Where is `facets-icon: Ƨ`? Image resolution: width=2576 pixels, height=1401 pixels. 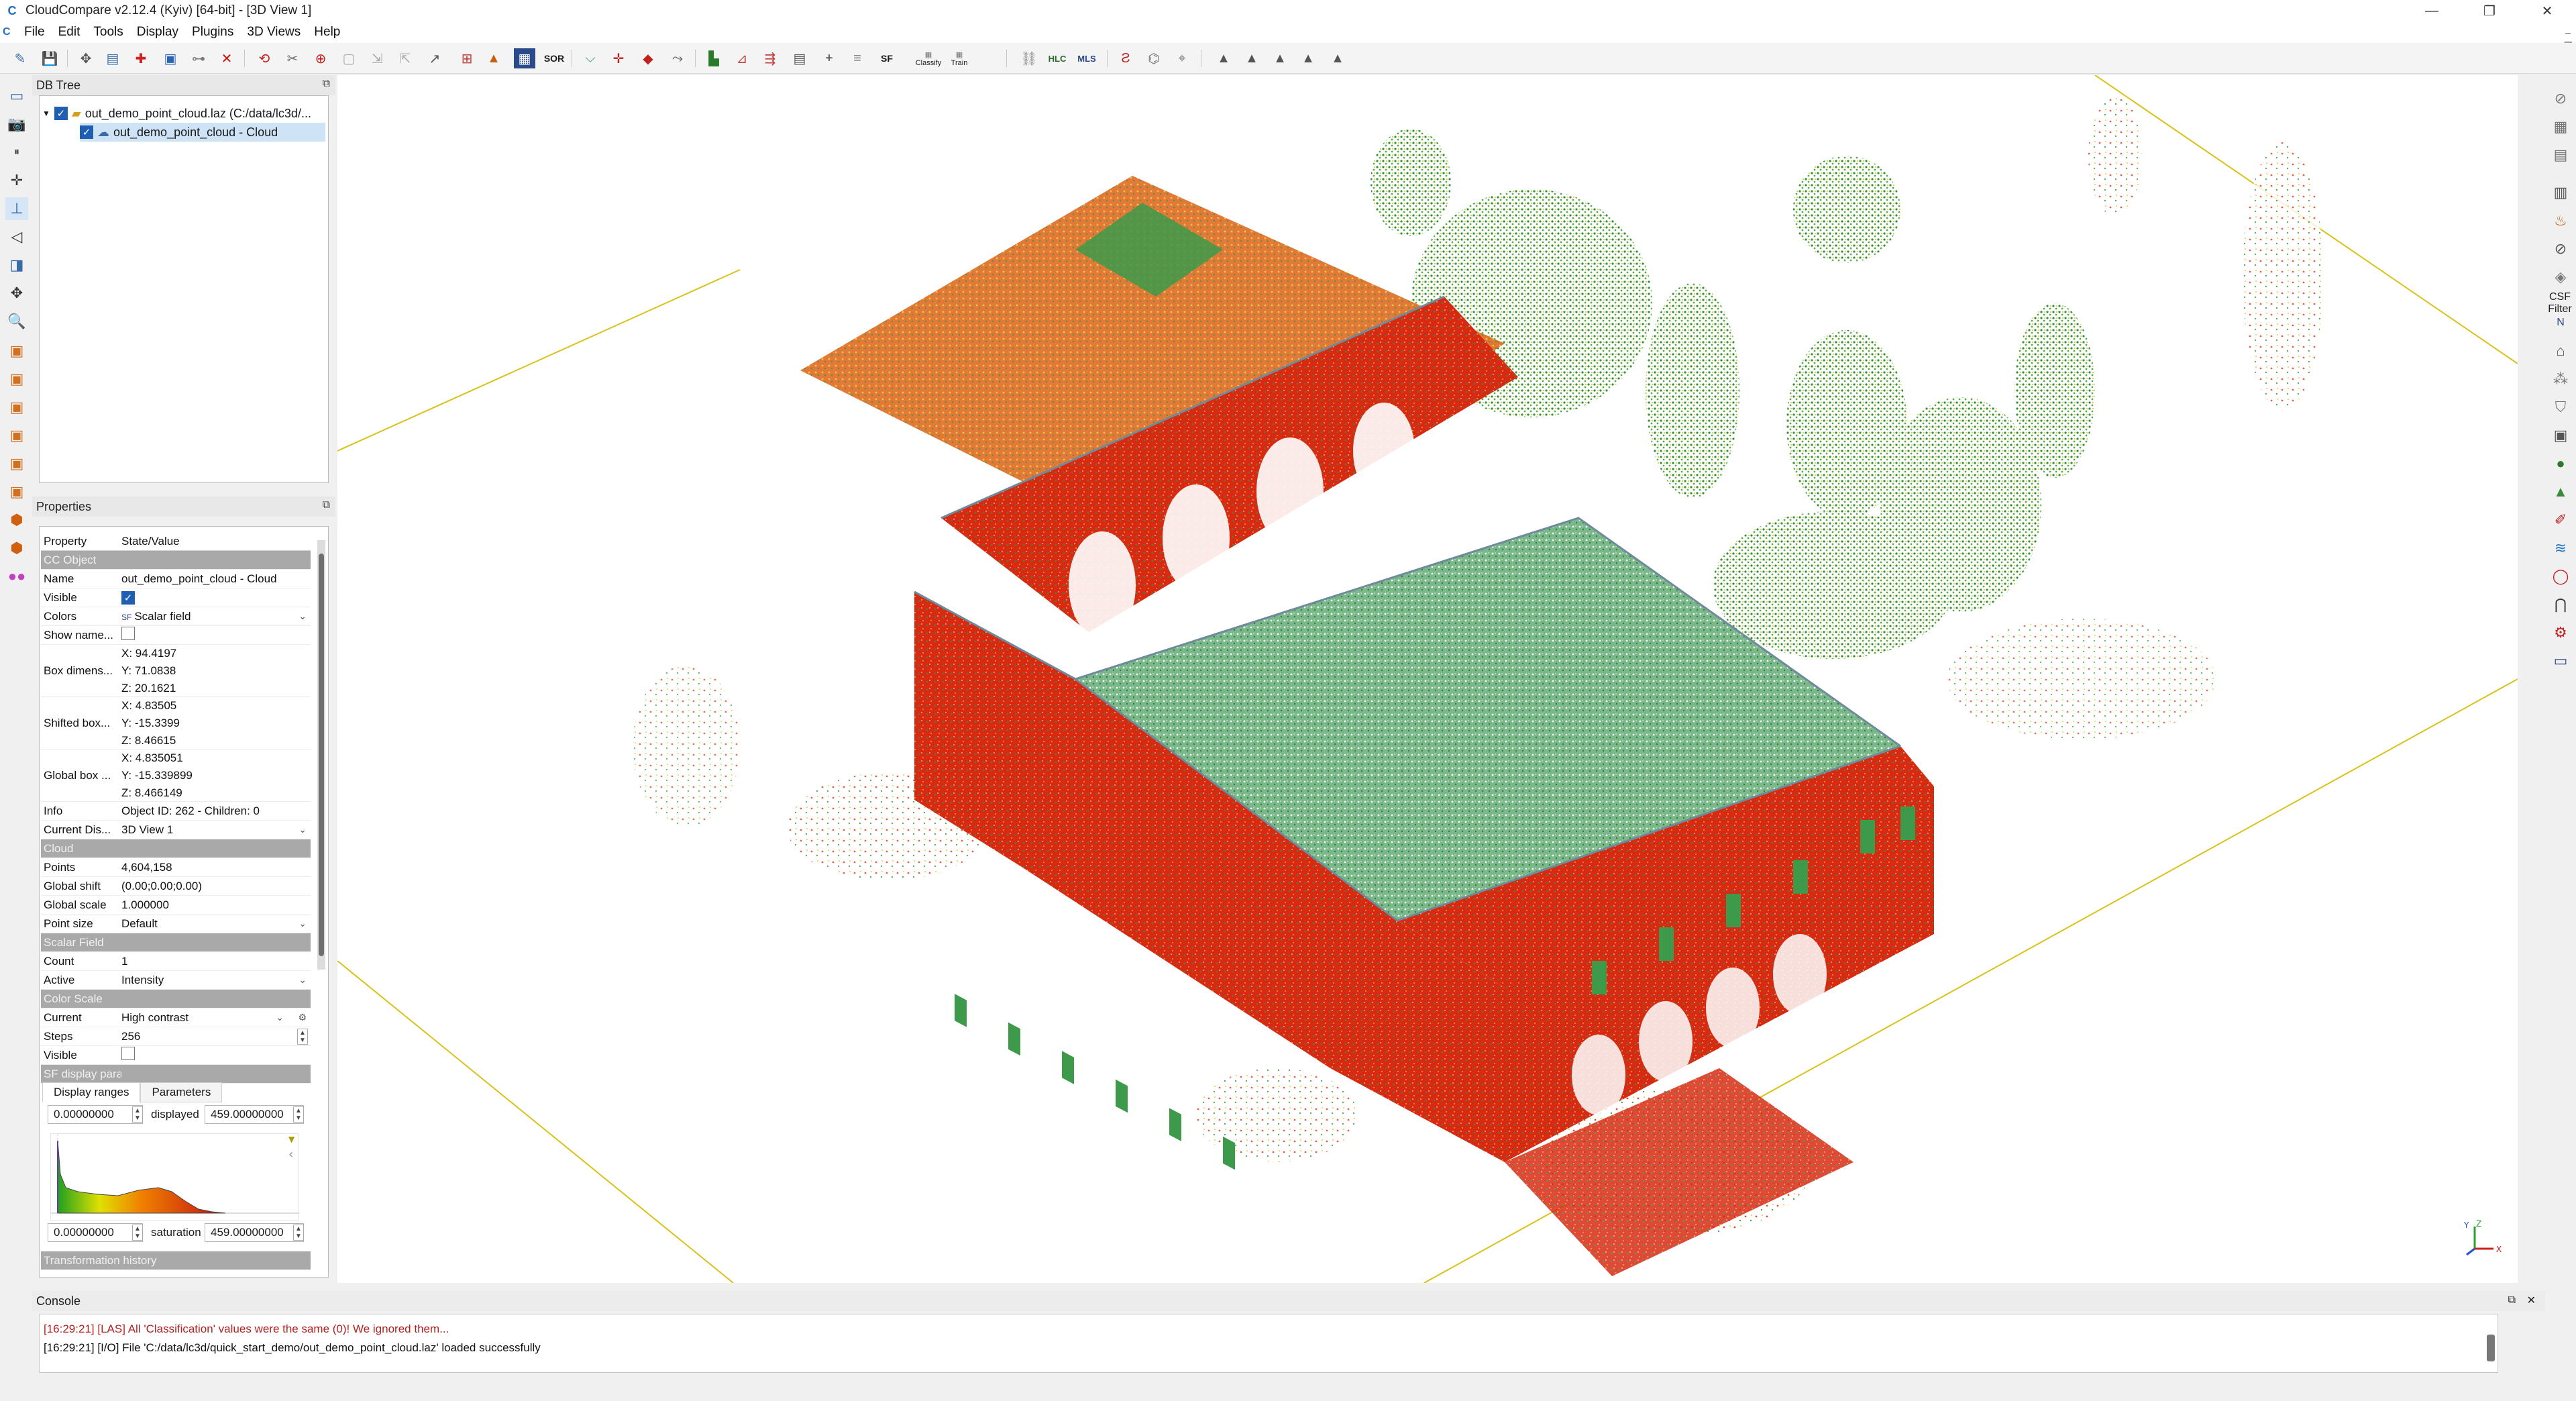
facets-icon: Ƨ is located at coordinates (1125, 58).